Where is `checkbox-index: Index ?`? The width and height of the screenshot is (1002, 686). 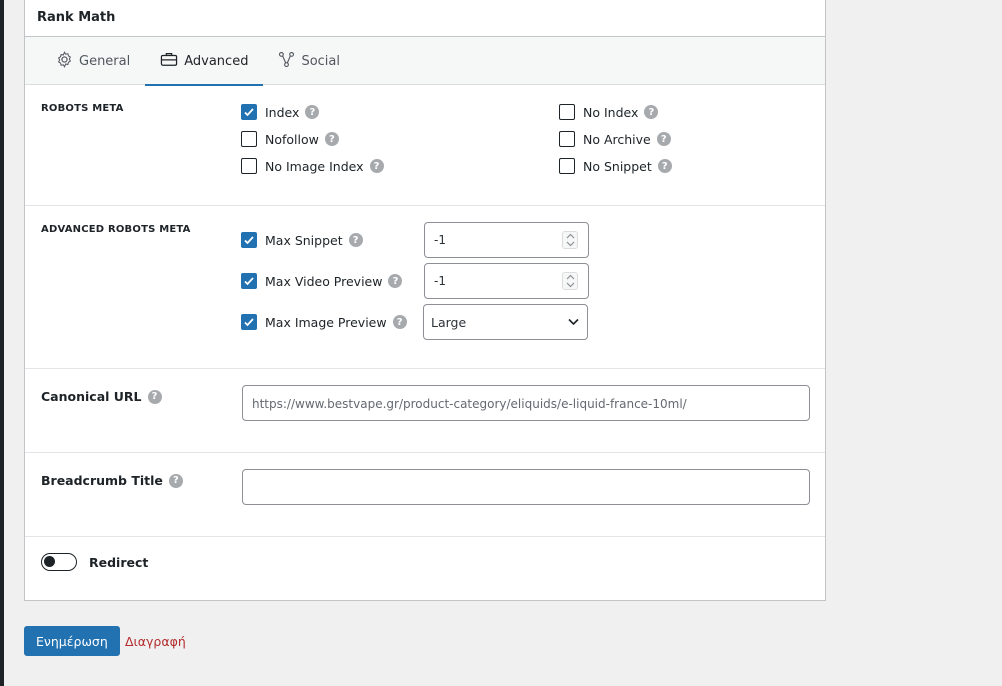 checkbox-index: Index ? is located at coordinates (280, 112).